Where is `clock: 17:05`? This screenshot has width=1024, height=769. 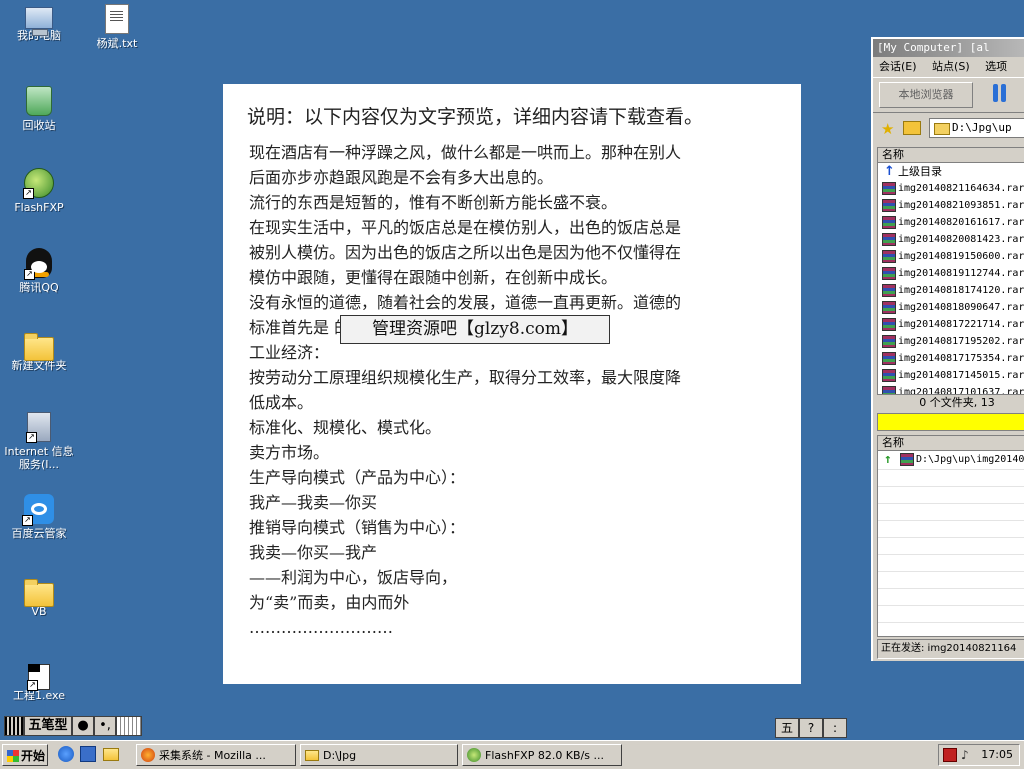 clock: 17:05 is located at coordinates (997, 755).